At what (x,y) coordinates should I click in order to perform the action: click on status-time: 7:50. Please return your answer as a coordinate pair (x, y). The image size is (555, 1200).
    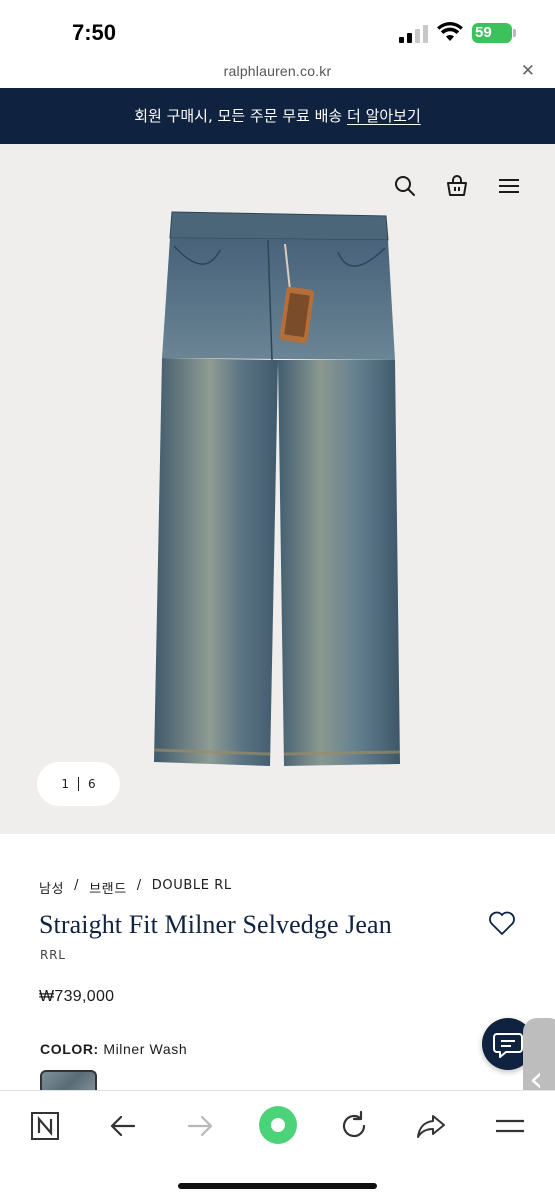
    Looking at the image, I should click on (94, 32).